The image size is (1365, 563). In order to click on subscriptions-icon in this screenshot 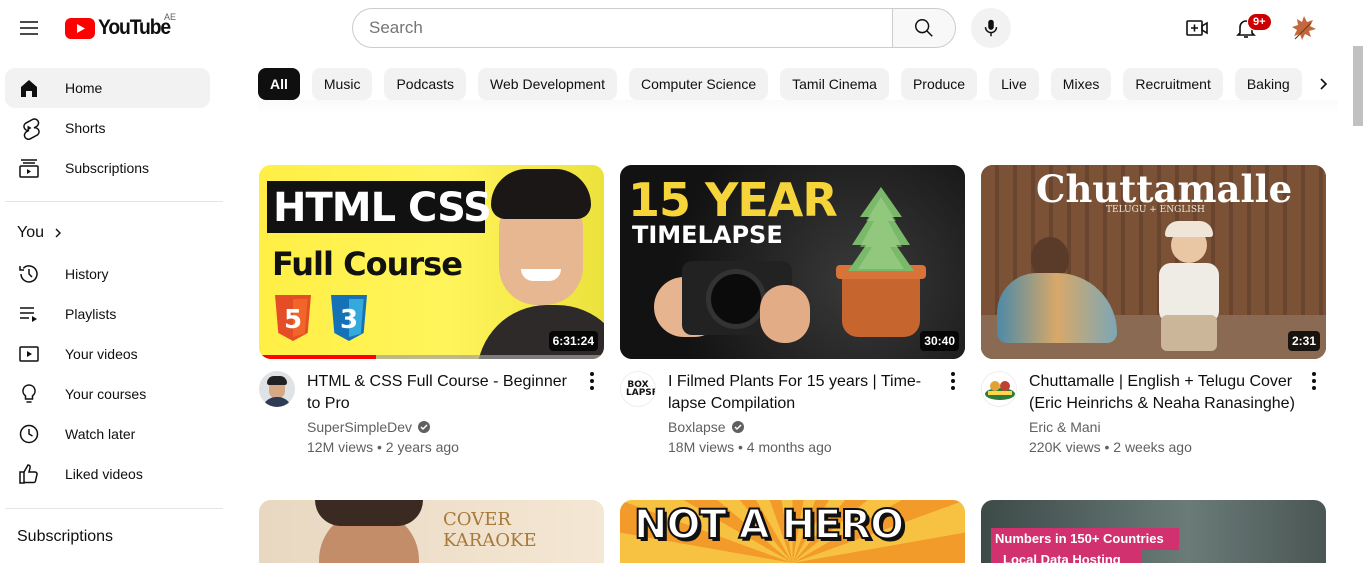, I will do `click(29, 168)`.